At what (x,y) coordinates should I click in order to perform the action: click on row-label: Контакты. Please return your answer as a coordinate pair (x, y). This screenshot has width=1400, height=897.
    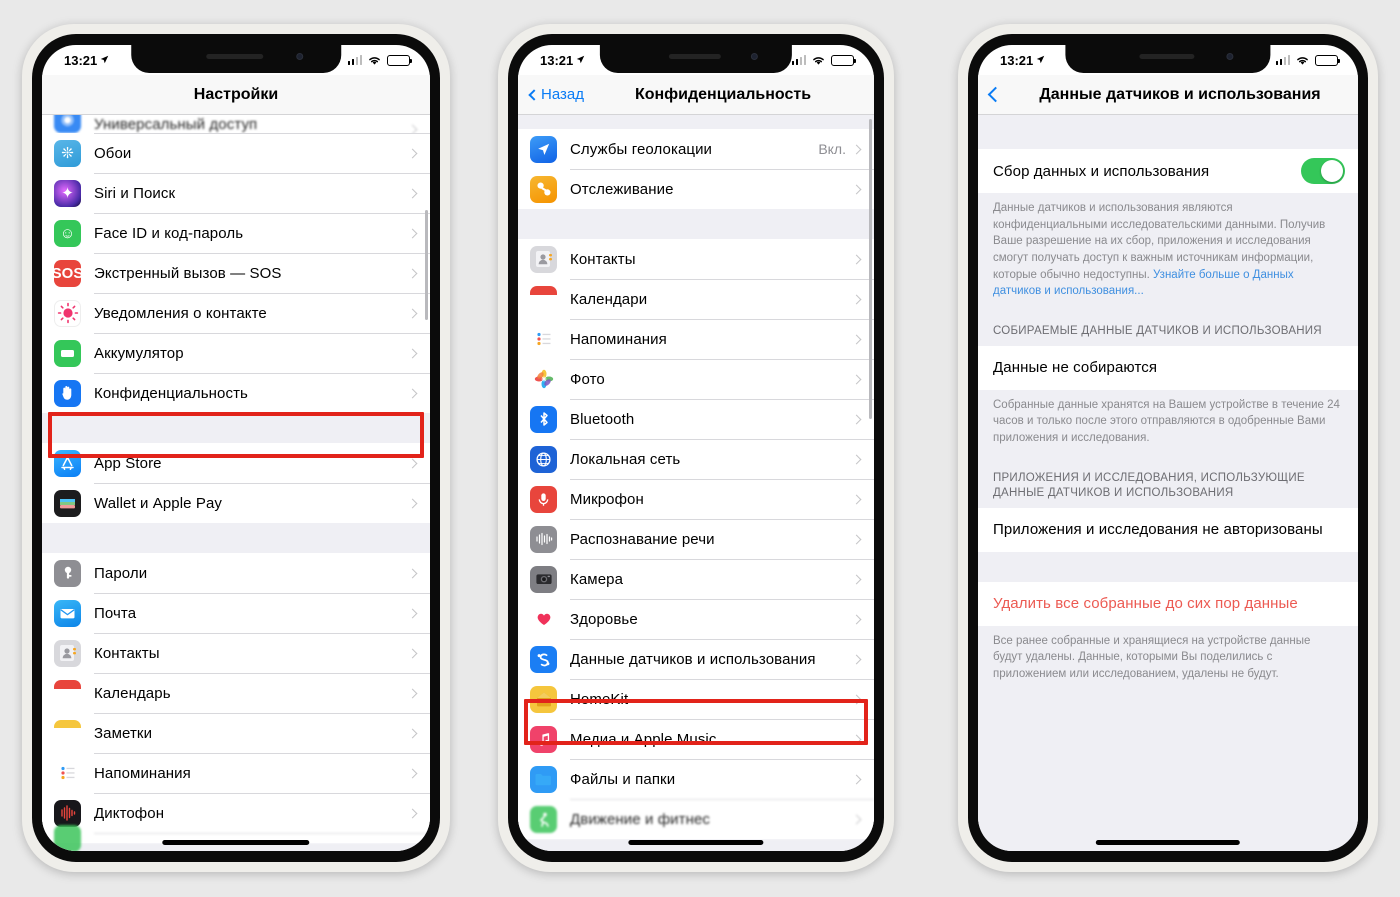
    Looking at the image, I should click on (603, 259).